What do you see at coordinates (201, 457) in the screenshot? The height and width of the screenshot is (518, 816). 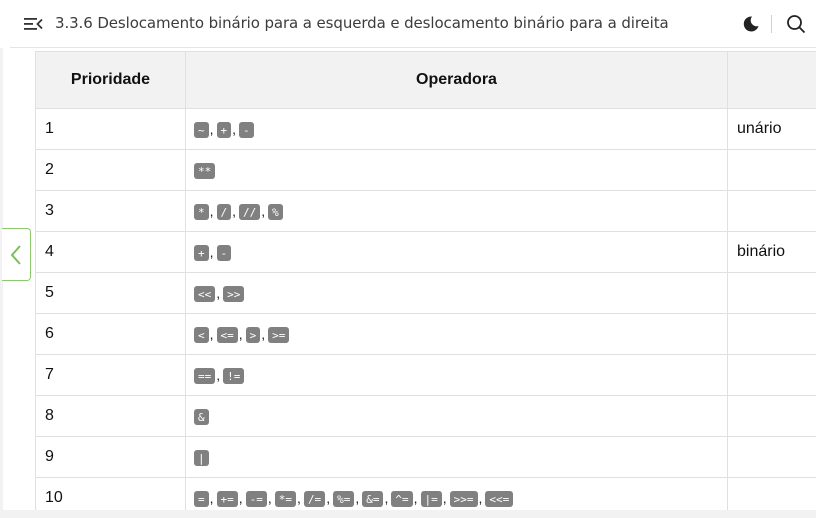 I see `operator-code: |` at bounding box center [201, 457].